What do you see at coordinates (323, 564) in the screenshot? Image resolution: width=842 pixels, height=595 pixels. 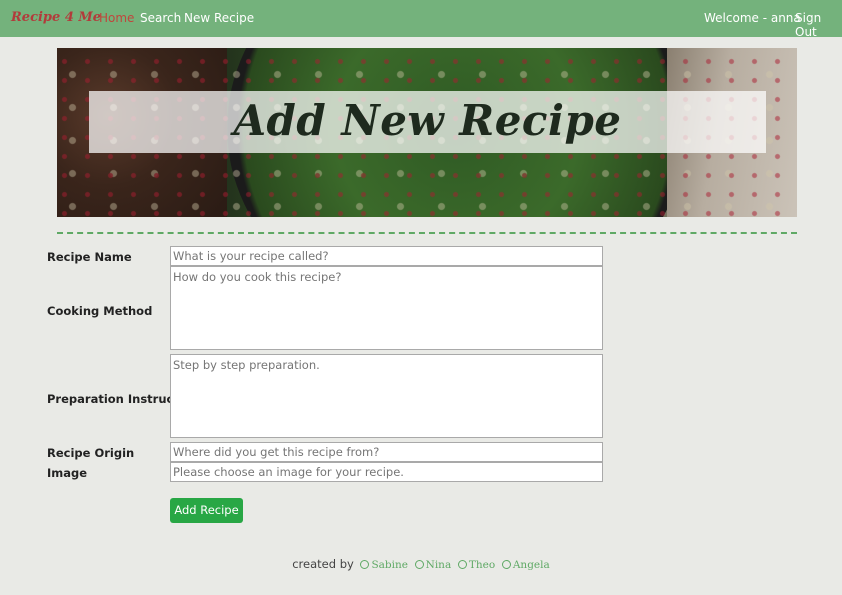 I see `footer-prefix: created by` at bounding box center [323, 564].